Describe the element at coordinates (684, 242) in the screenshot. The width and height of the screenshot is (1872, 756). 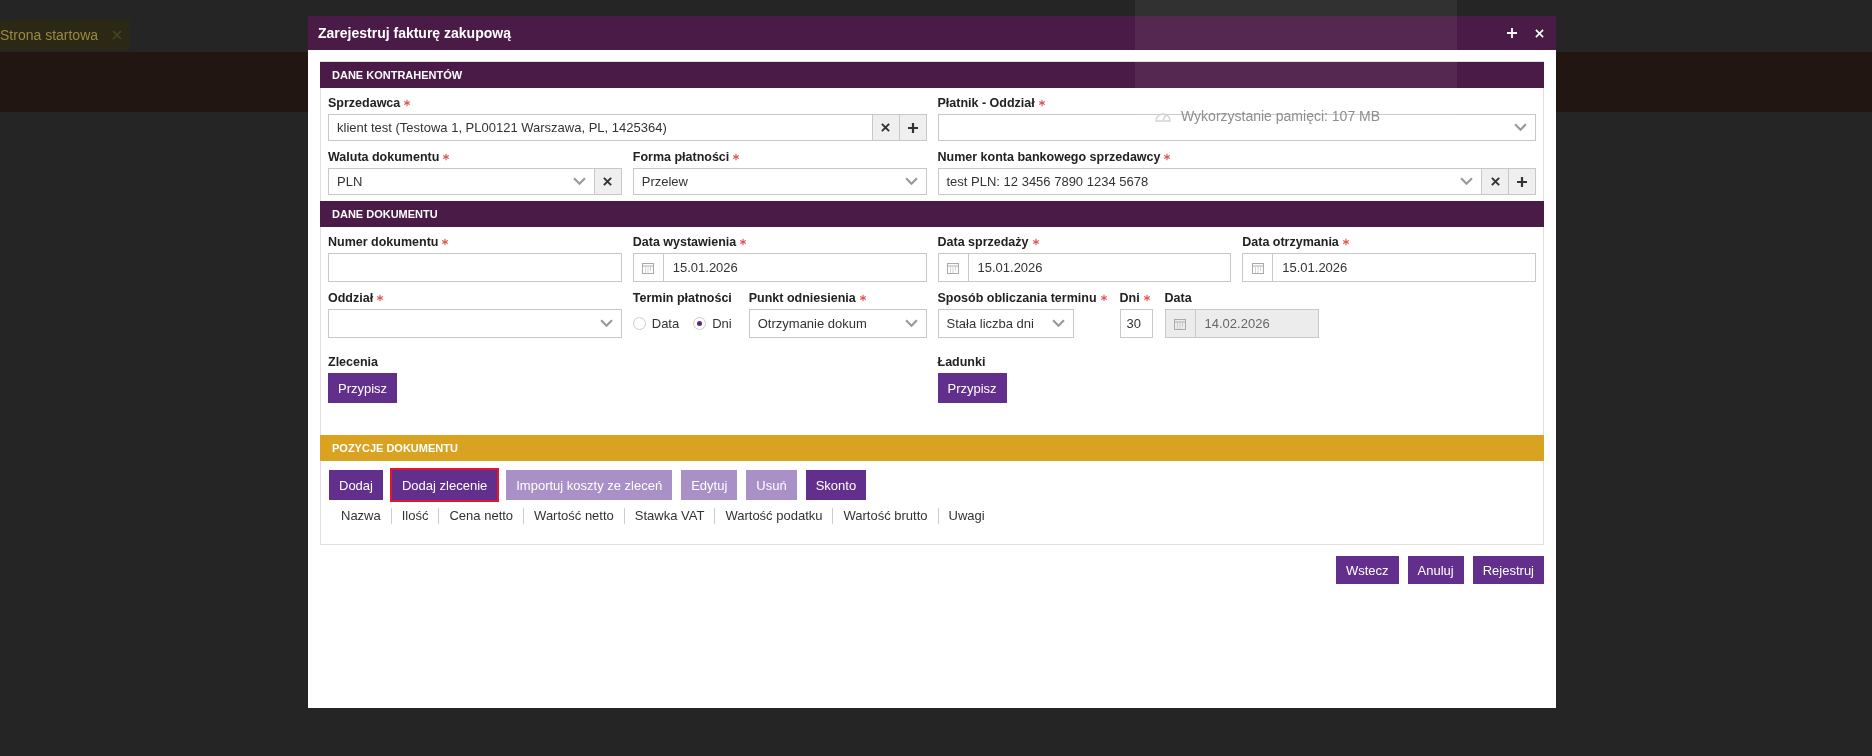
I see `field-label: Data wystawienia` at that location.